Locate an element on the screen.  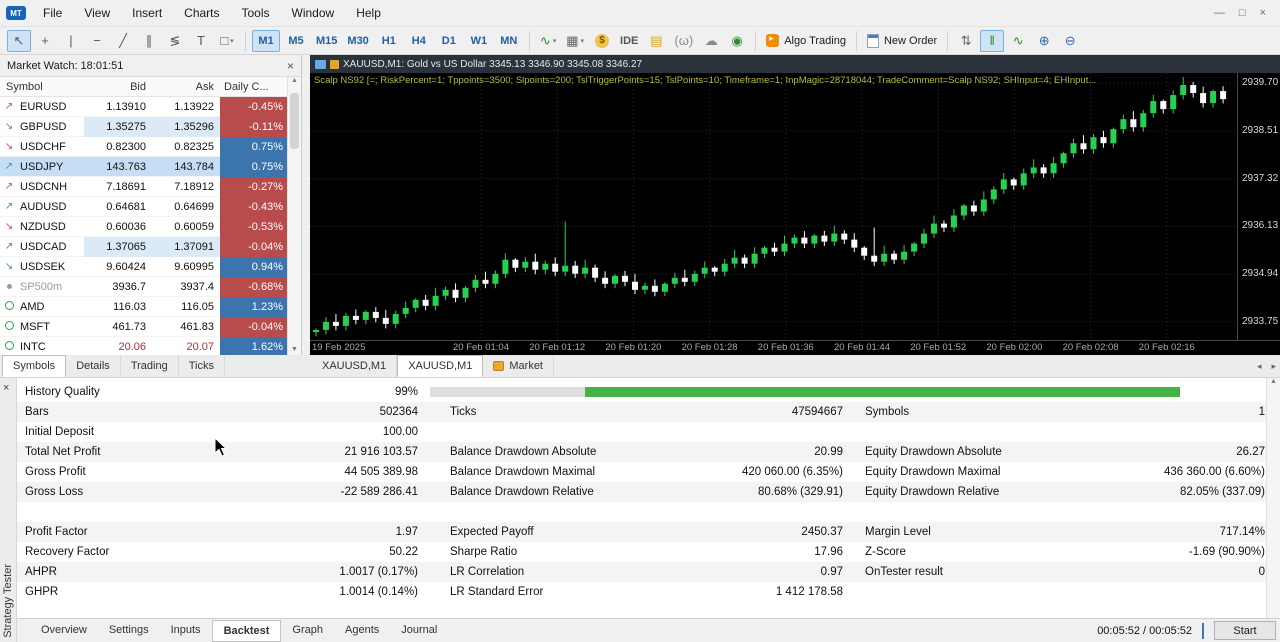
horizontal-line-tool-icon: − is located at coordinates (97, 41).